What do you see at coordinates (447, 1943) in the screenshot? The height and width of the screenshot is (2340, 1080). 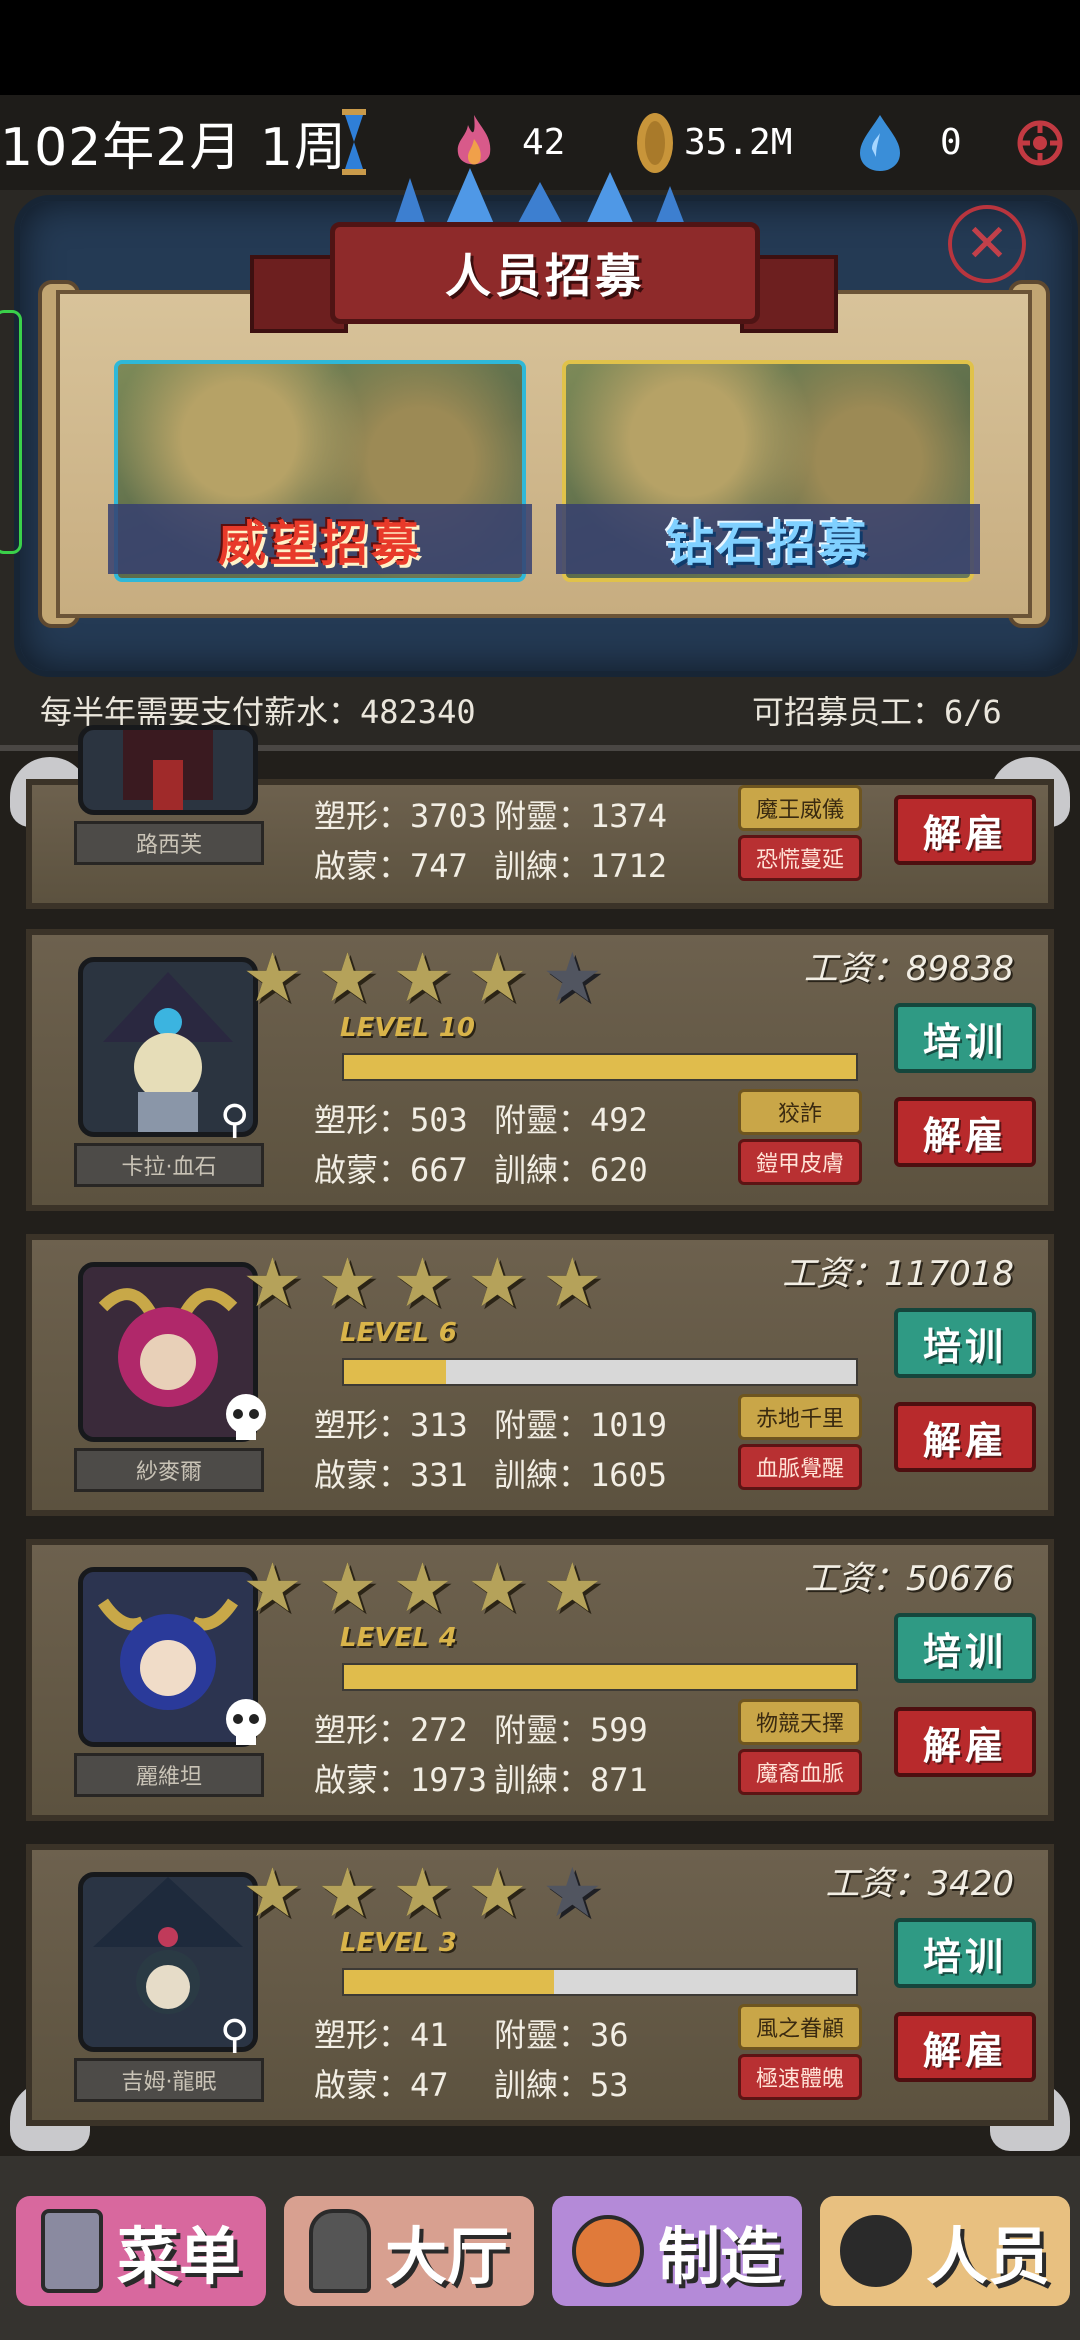 I see `level-number: 3` at bounding box center [447, 1943].